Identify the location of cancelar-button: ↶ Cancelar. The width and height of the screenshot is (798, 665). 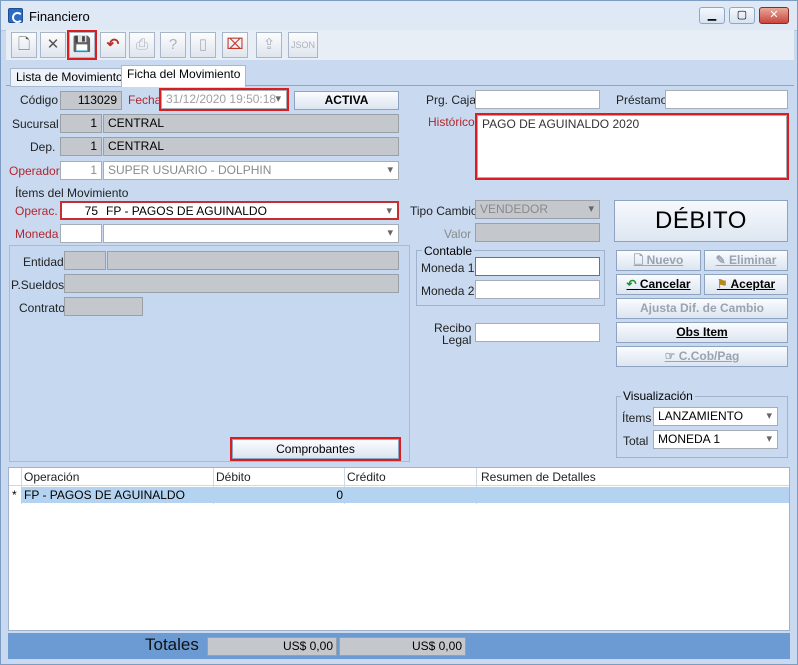
(658, 284).